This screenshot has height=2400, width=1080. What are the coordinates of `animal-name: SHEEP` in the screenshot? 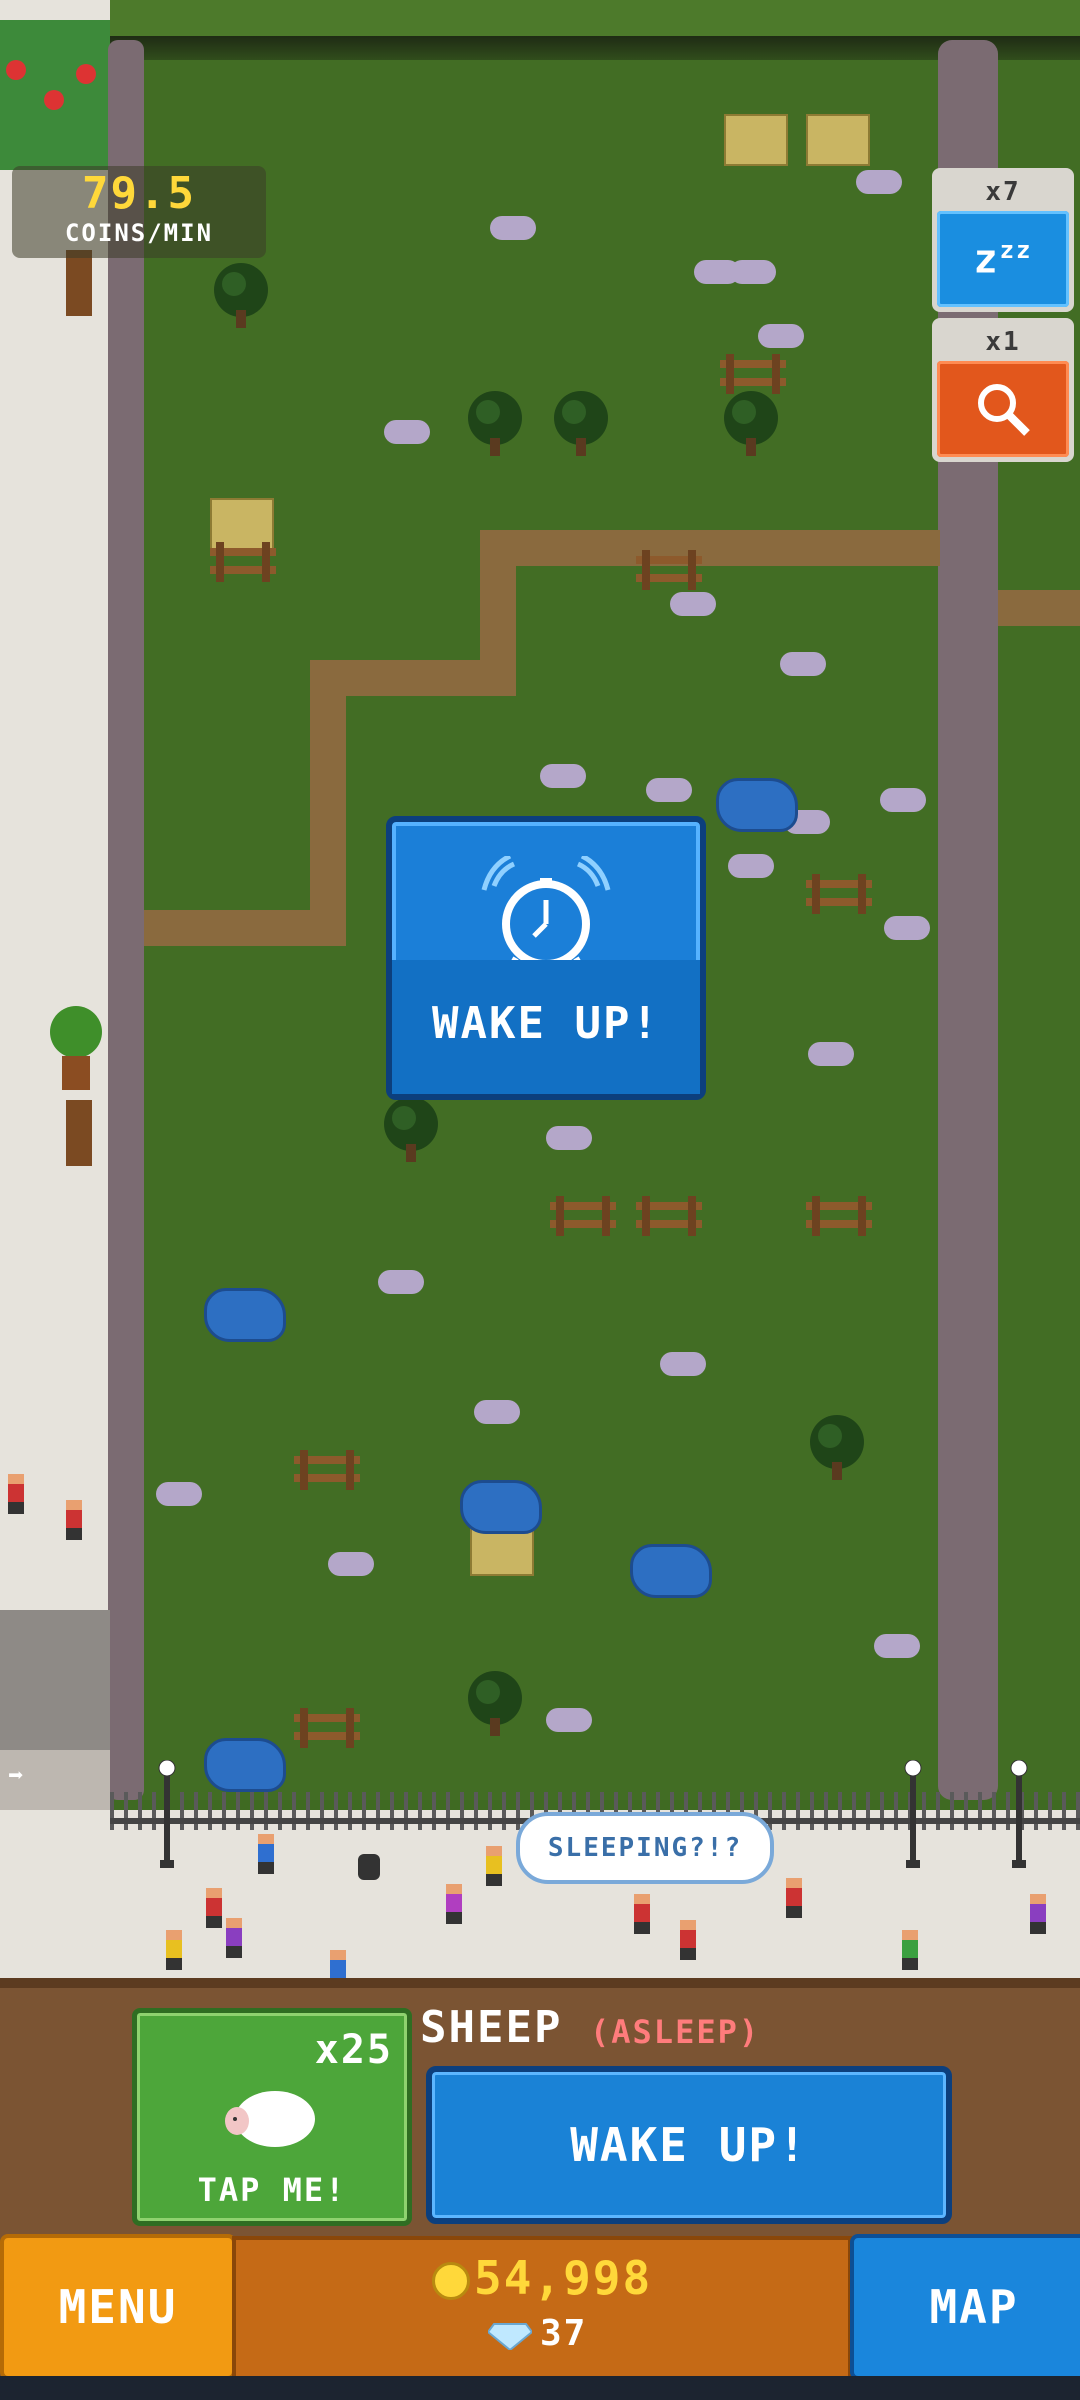 It's located at (491, 2027).